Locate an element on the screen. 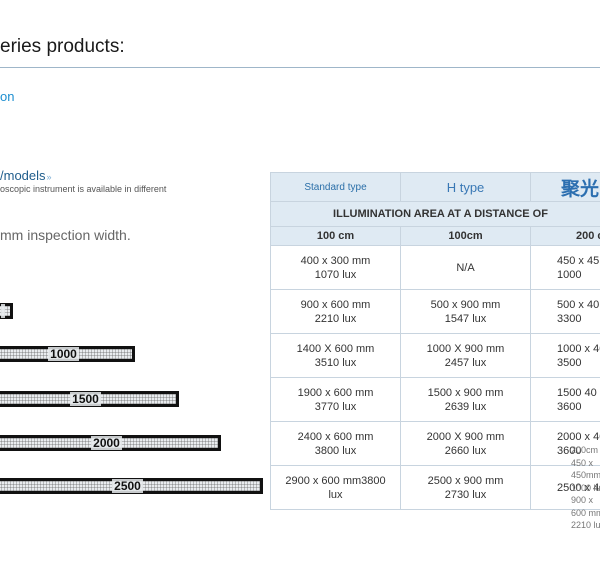 This screenshot has width=600, height=563. size-bar-1000: 1000 is located at coordinates (67, 354).